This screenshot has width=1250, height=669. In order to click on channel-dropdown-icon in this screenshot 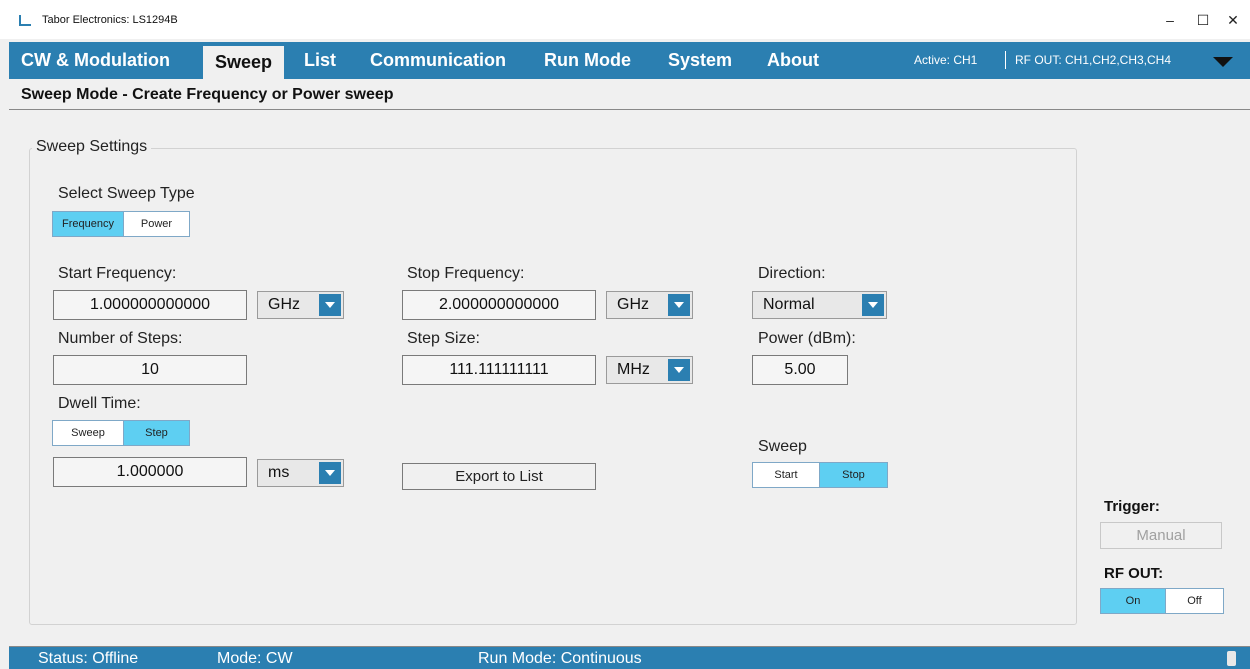, I will do `click(1223, 62)`.